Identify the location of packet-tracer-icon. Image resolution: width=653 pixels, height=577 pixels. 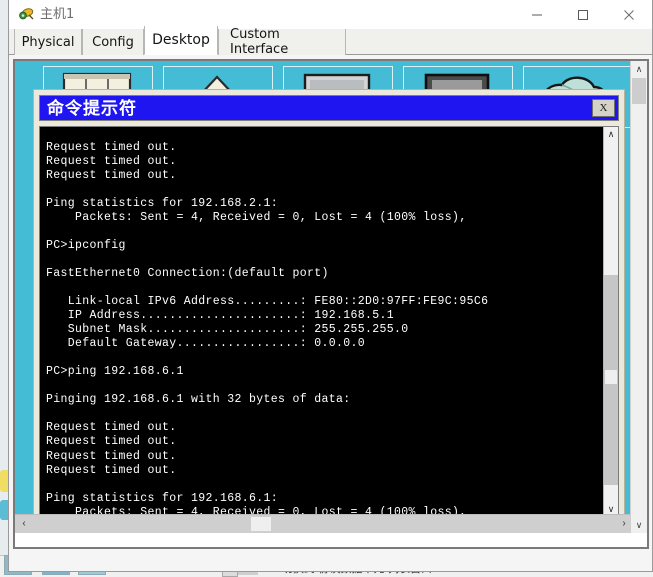
(26, 14).